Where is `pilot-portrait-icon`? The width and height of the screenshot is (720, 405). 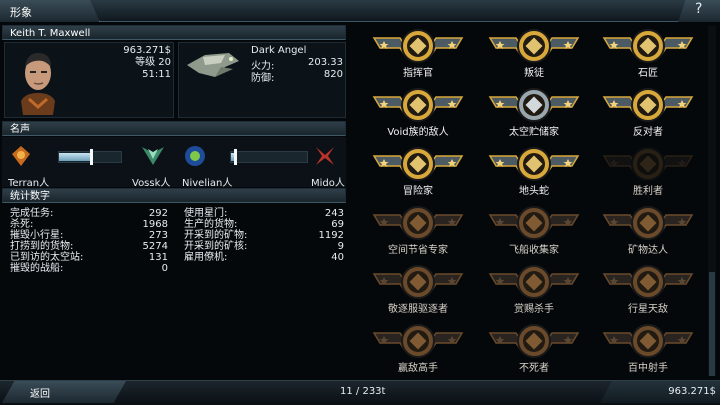
pilot-portrait-icon is located at coordinates (38, 82).